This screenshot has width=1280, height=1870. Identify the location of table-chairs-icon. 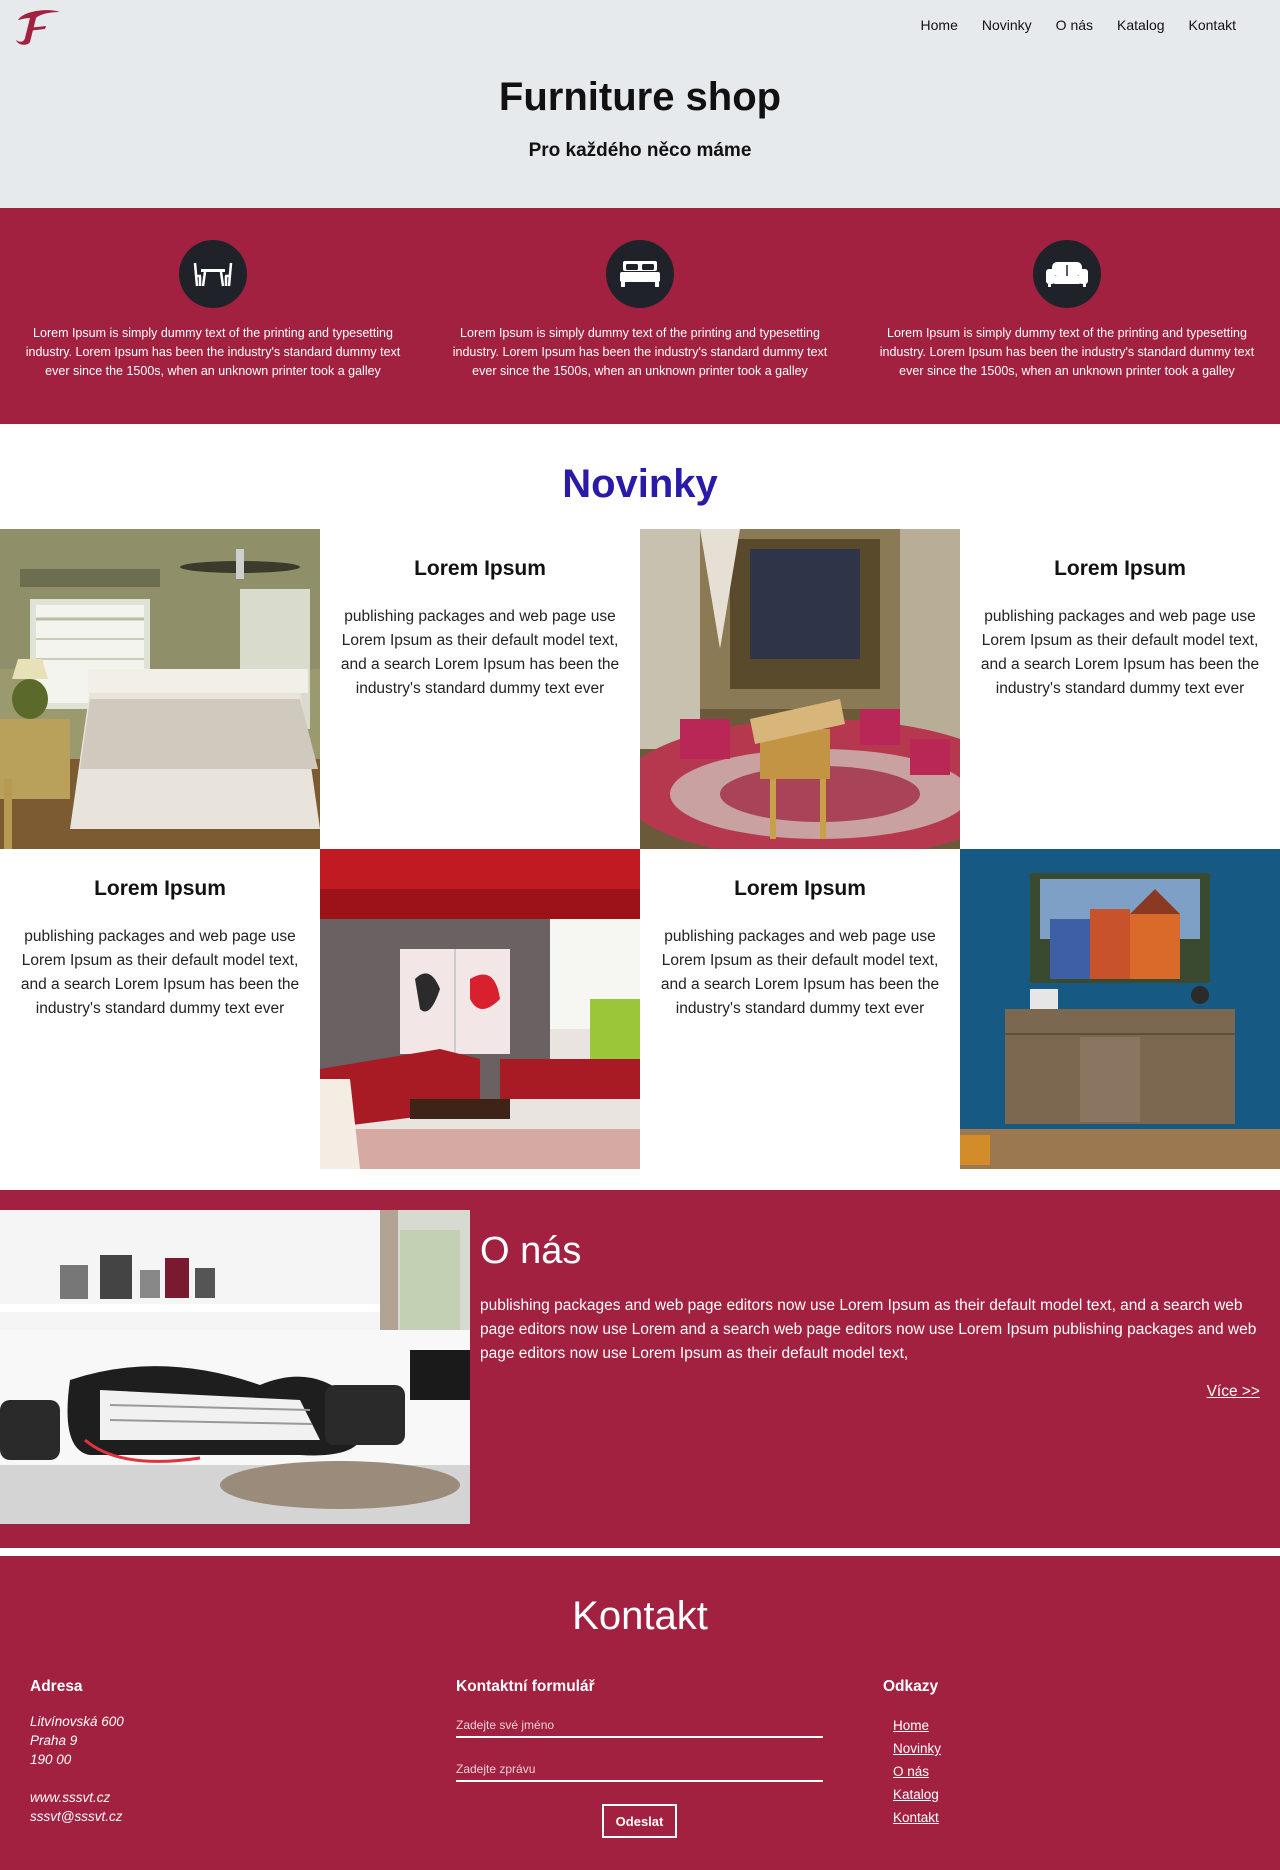
(213, 274).